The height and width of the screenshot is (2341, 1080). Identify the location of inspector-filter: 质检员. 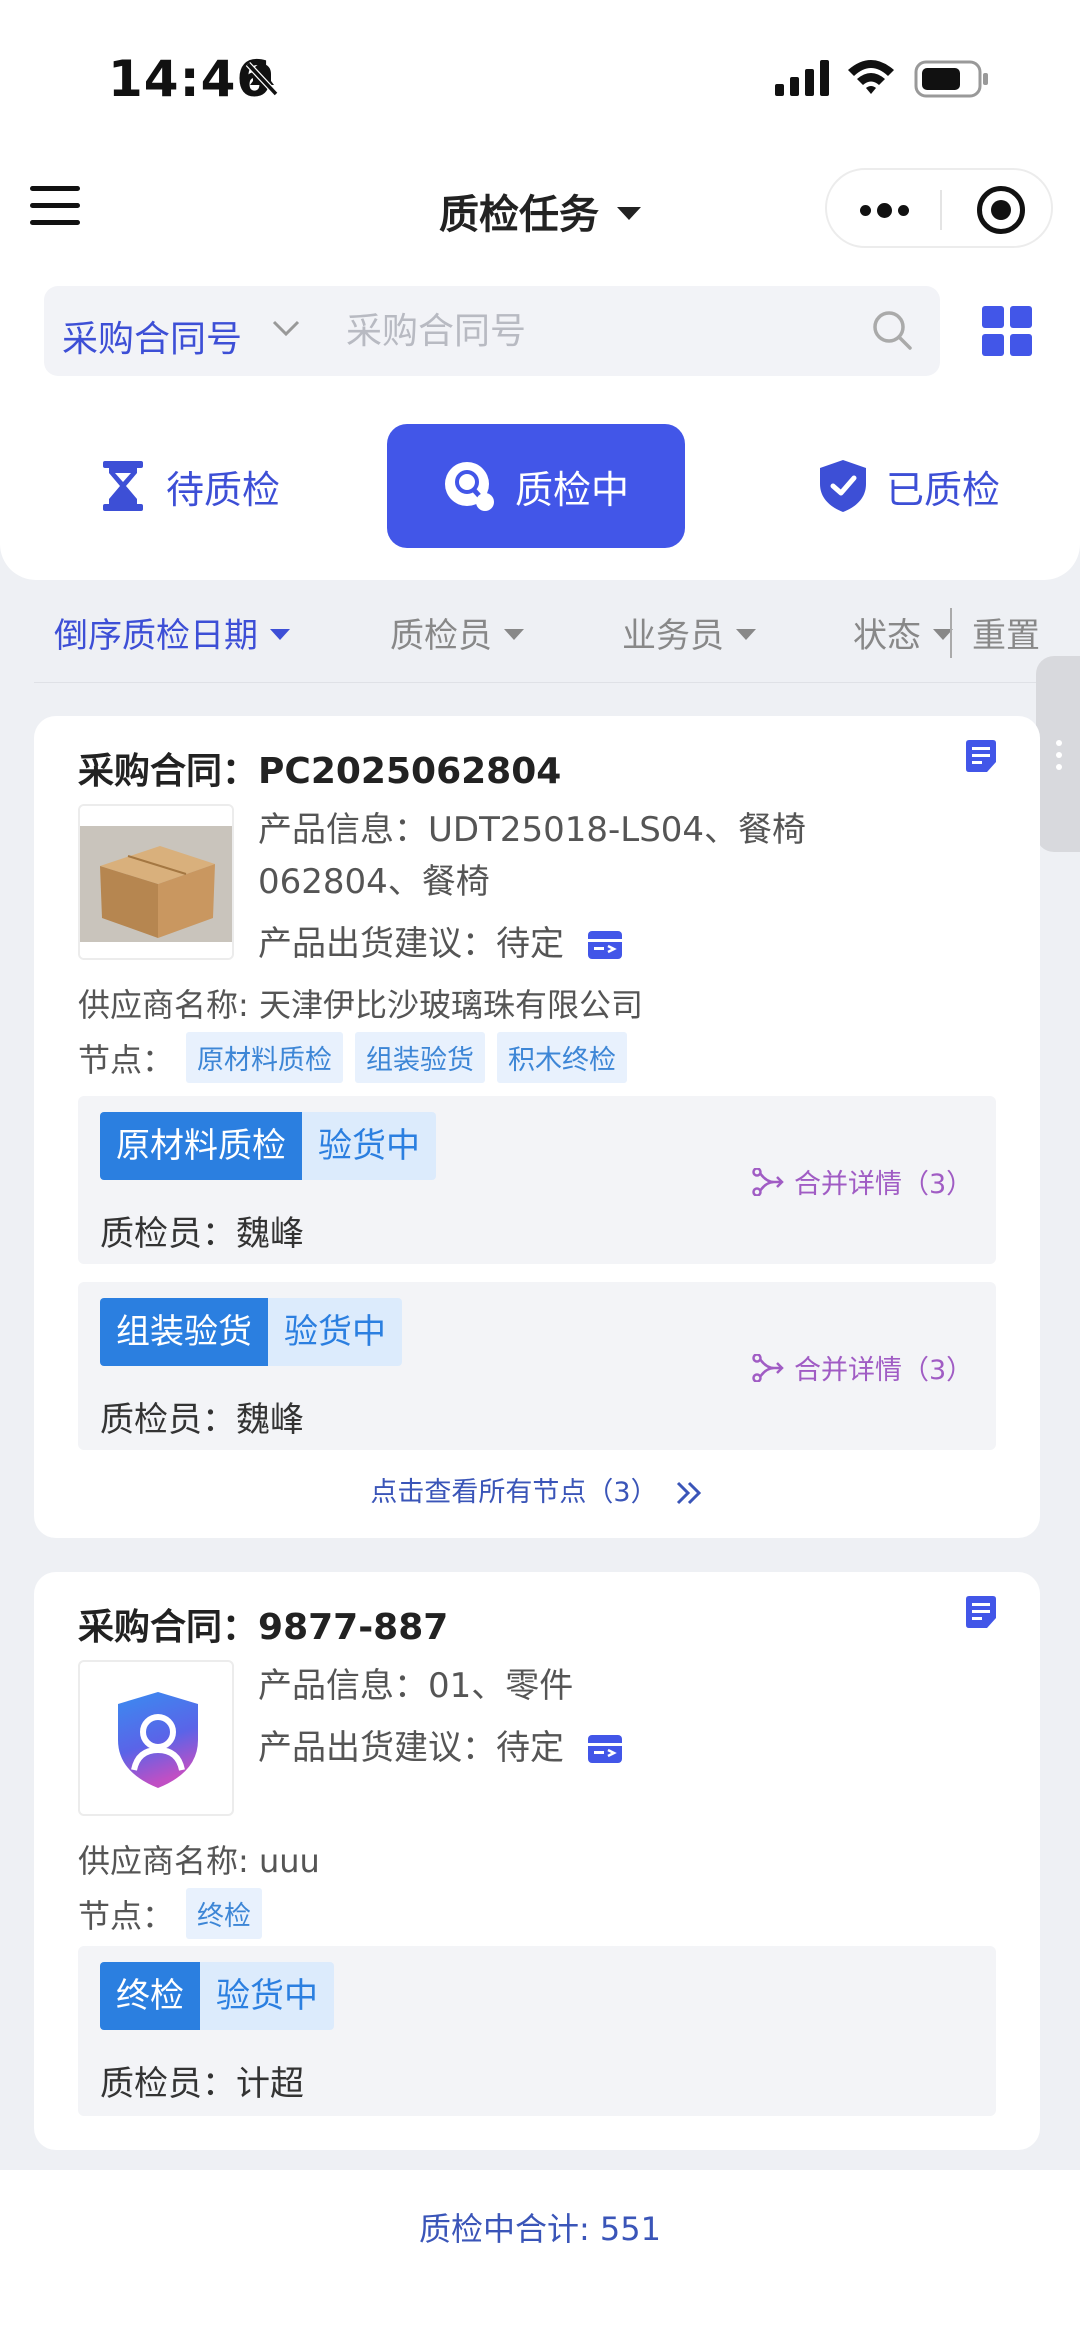
(457, 632).